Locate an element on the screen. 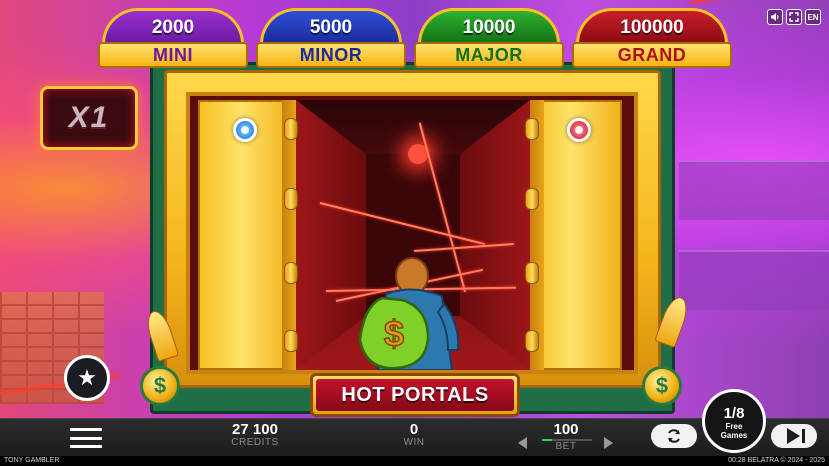 This screenshot has width=829, height=466. bet-value: 100 is located at coordinates (566, 429).